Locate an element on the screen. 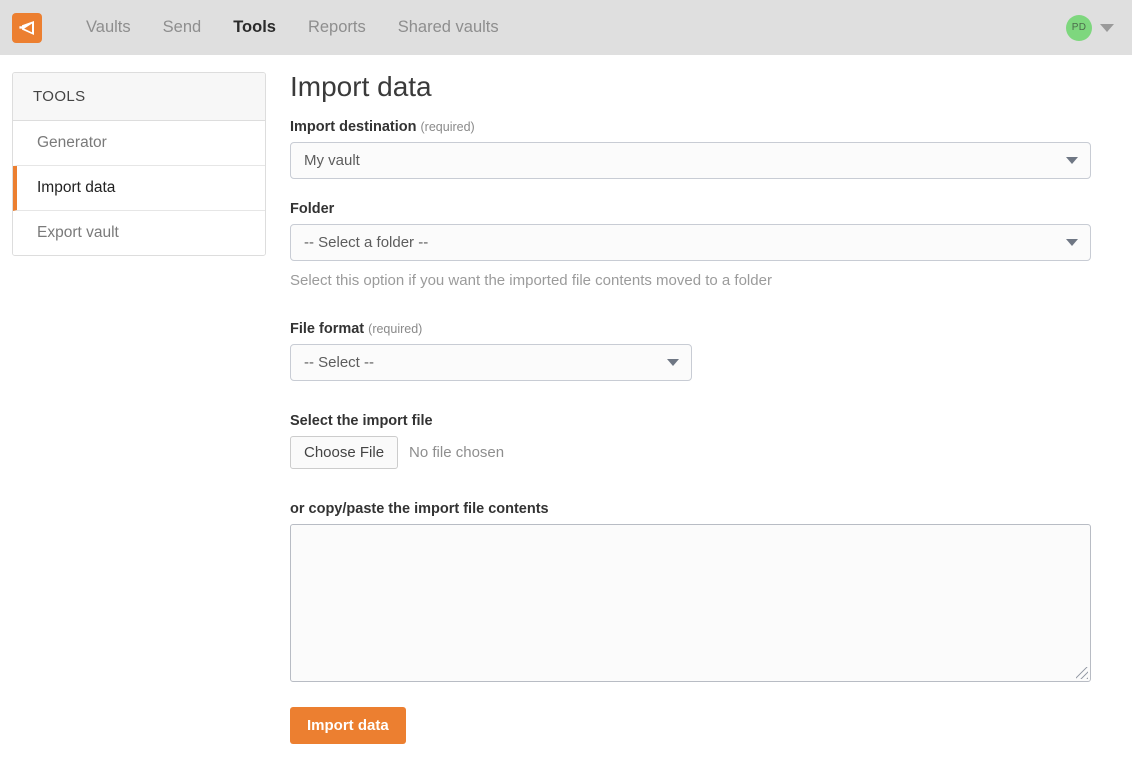 This screenshot has height=784, width=1132. file-status-text: No file chosen is located at coordinates (457, 452).